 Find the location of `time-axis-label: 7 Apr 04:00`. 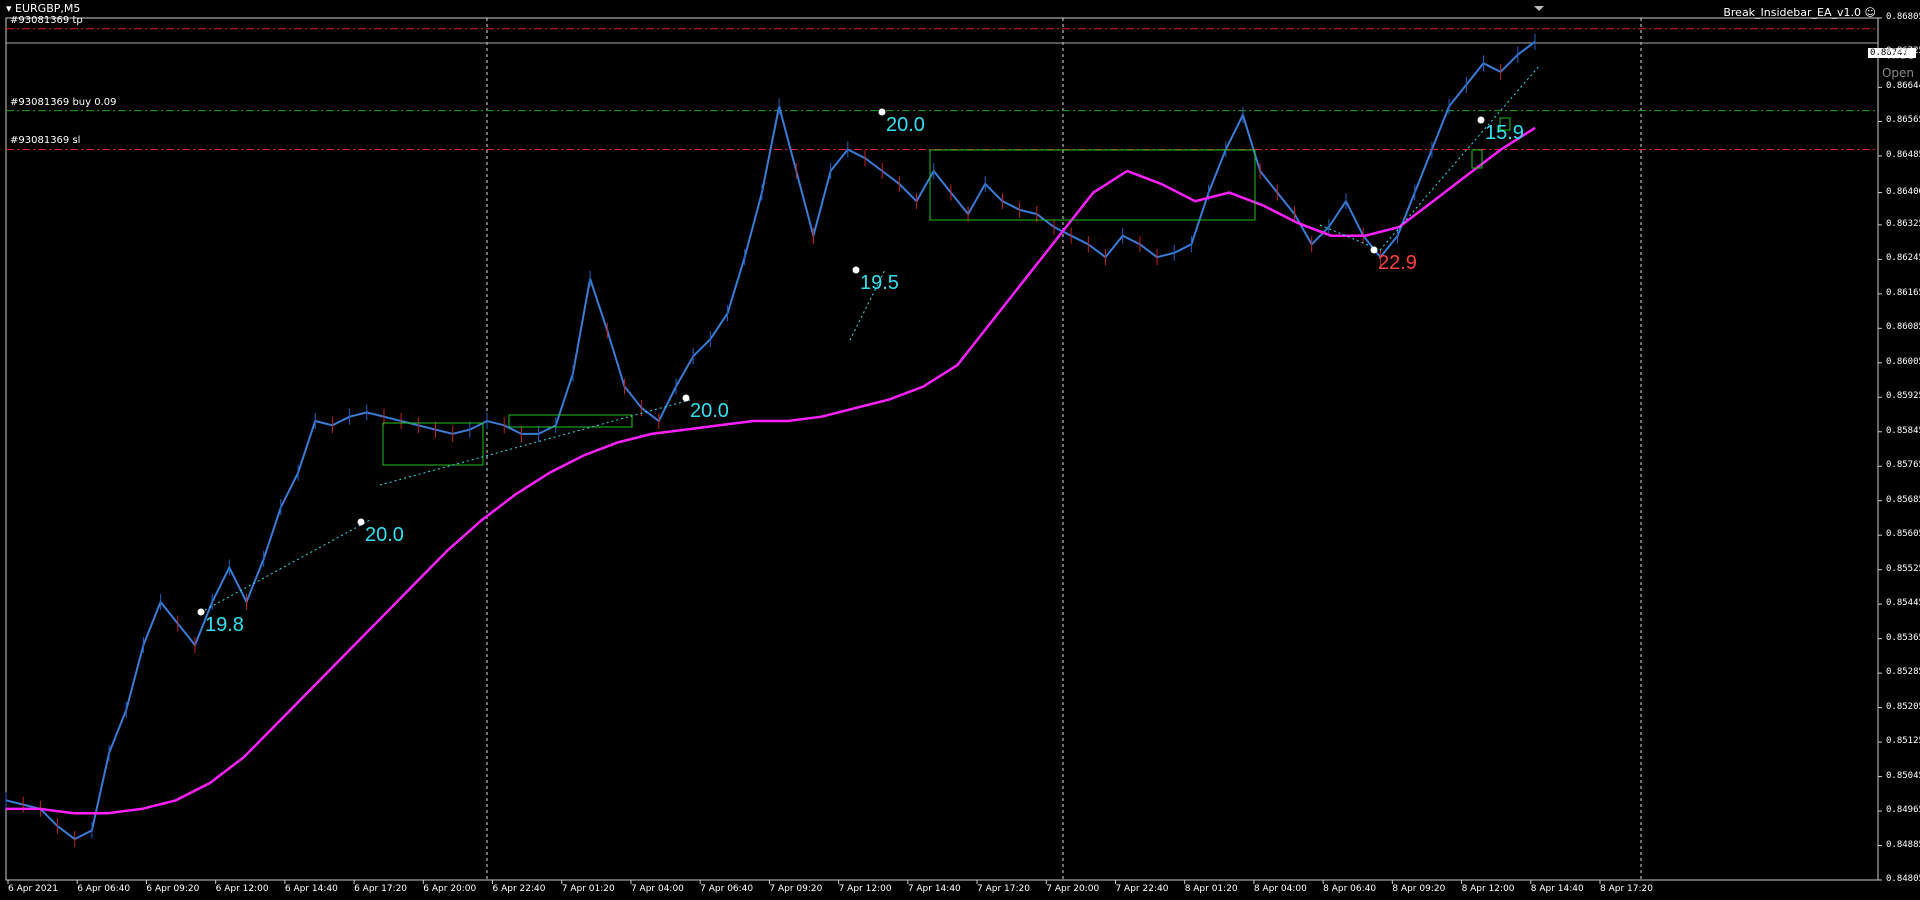

time-axis-label: 7 Apr 04:00 is located at coordinates (657, 889).